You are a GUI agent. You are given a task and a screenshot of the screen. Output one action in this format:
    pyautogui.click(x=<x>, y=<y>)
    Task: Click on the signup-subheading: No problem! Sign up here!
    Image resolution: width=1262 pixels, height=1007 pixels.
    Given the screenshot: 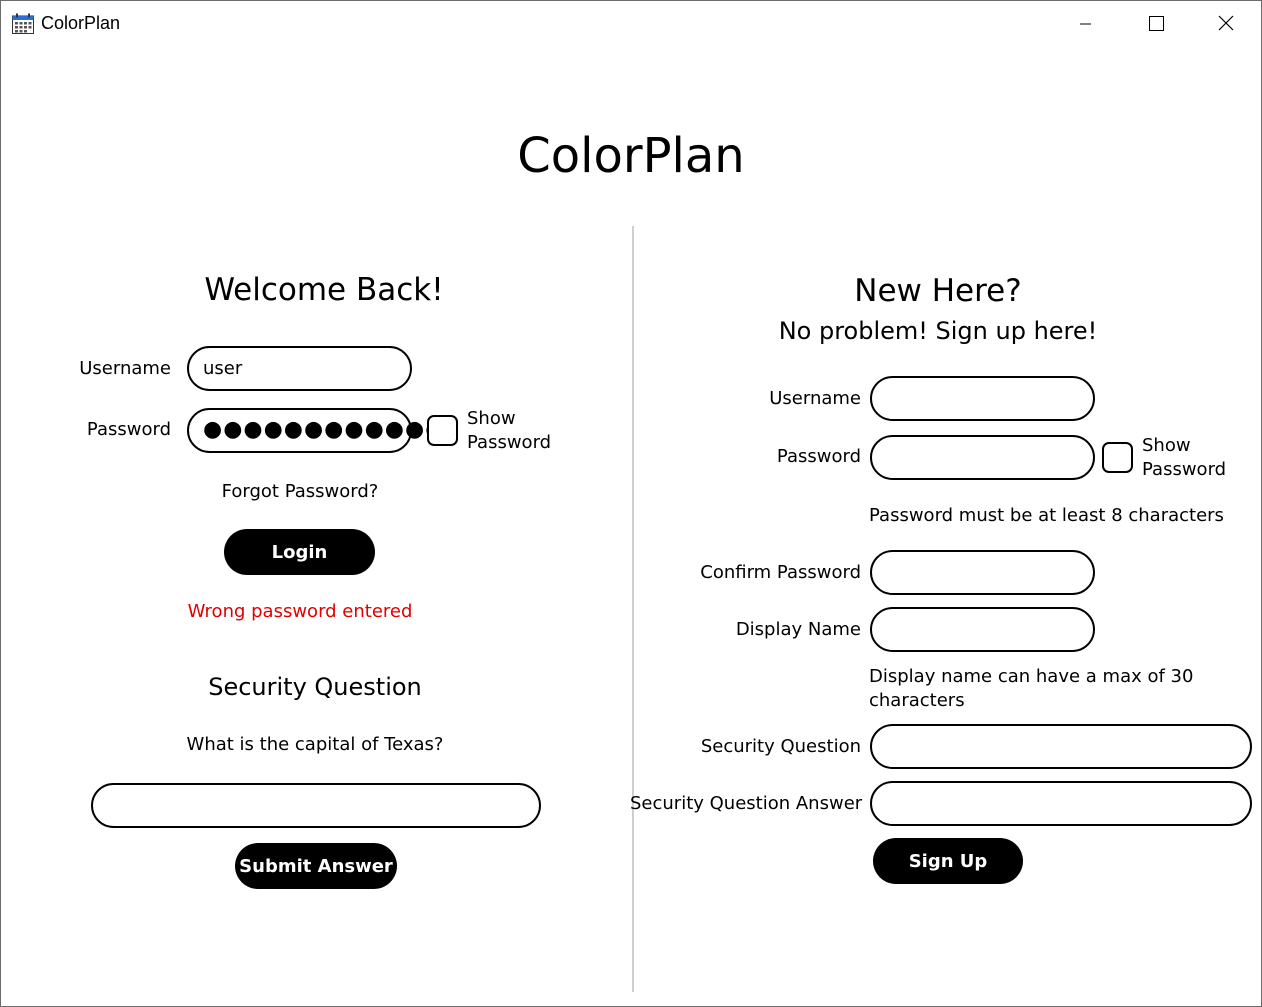 What is the action you would take?
    pyautogui.click(x=938, y=331)
    